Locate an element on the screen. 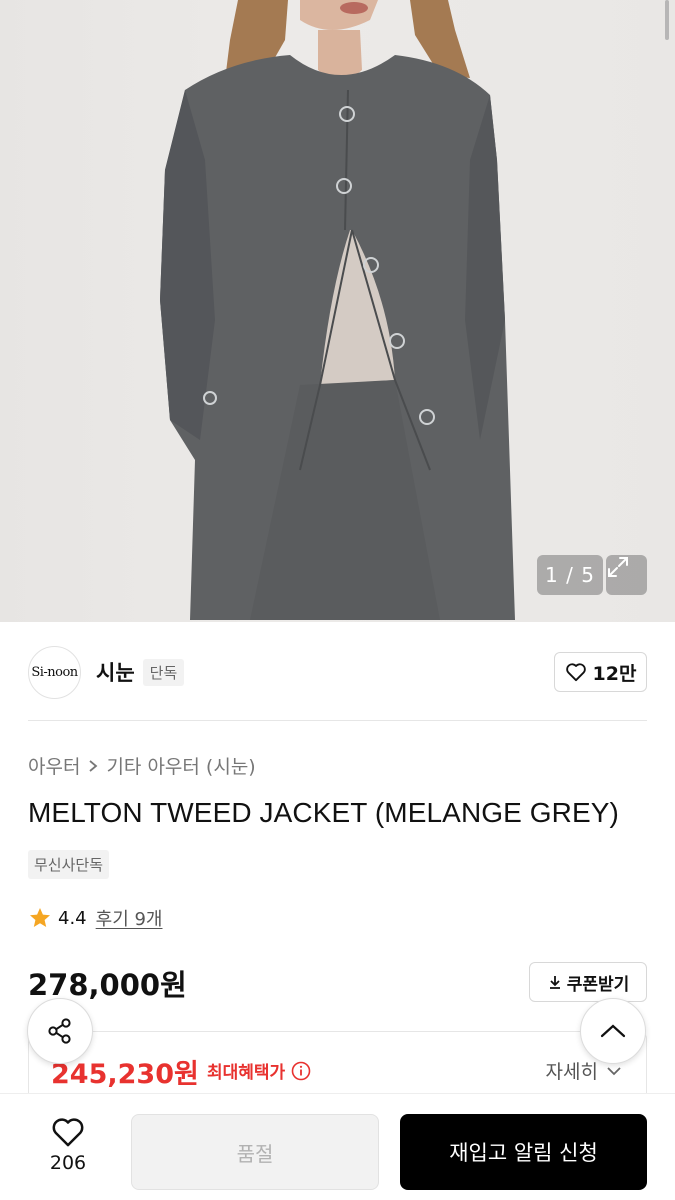 The height and width of the screenshot is (1200, 675). exclusive-tag: 무신사단독 is located at coordinates (69, 864).